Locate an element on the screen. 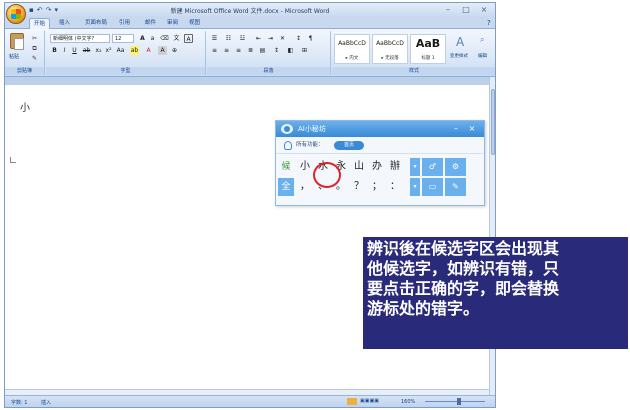 The image size is (630, 410). tab-page-layout: 页面布局 is located at coordinates (96, 23).